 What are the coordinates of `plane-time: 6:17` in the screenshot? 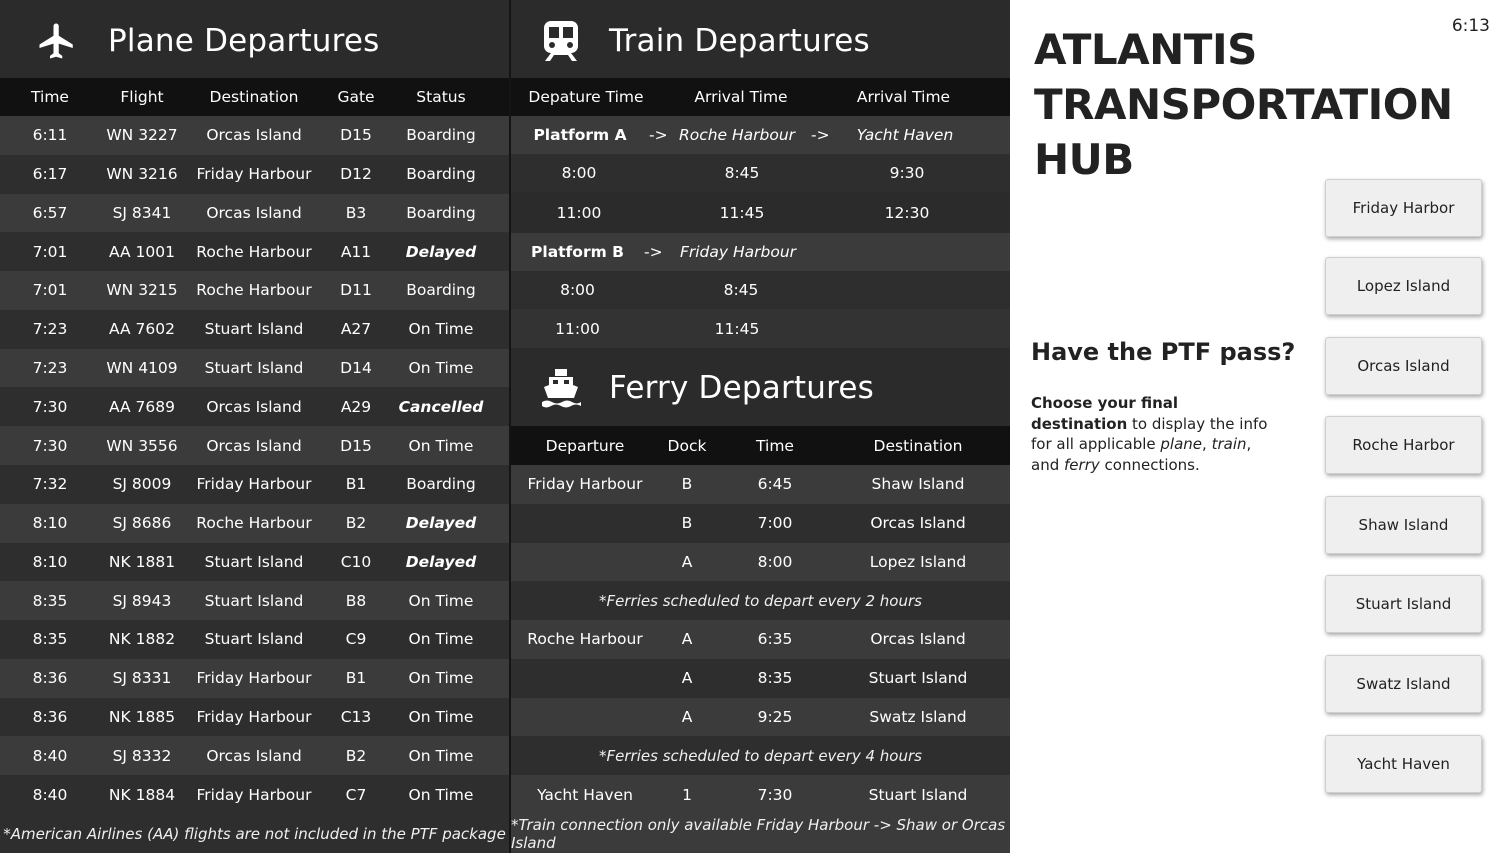 It's located at (50, 174).